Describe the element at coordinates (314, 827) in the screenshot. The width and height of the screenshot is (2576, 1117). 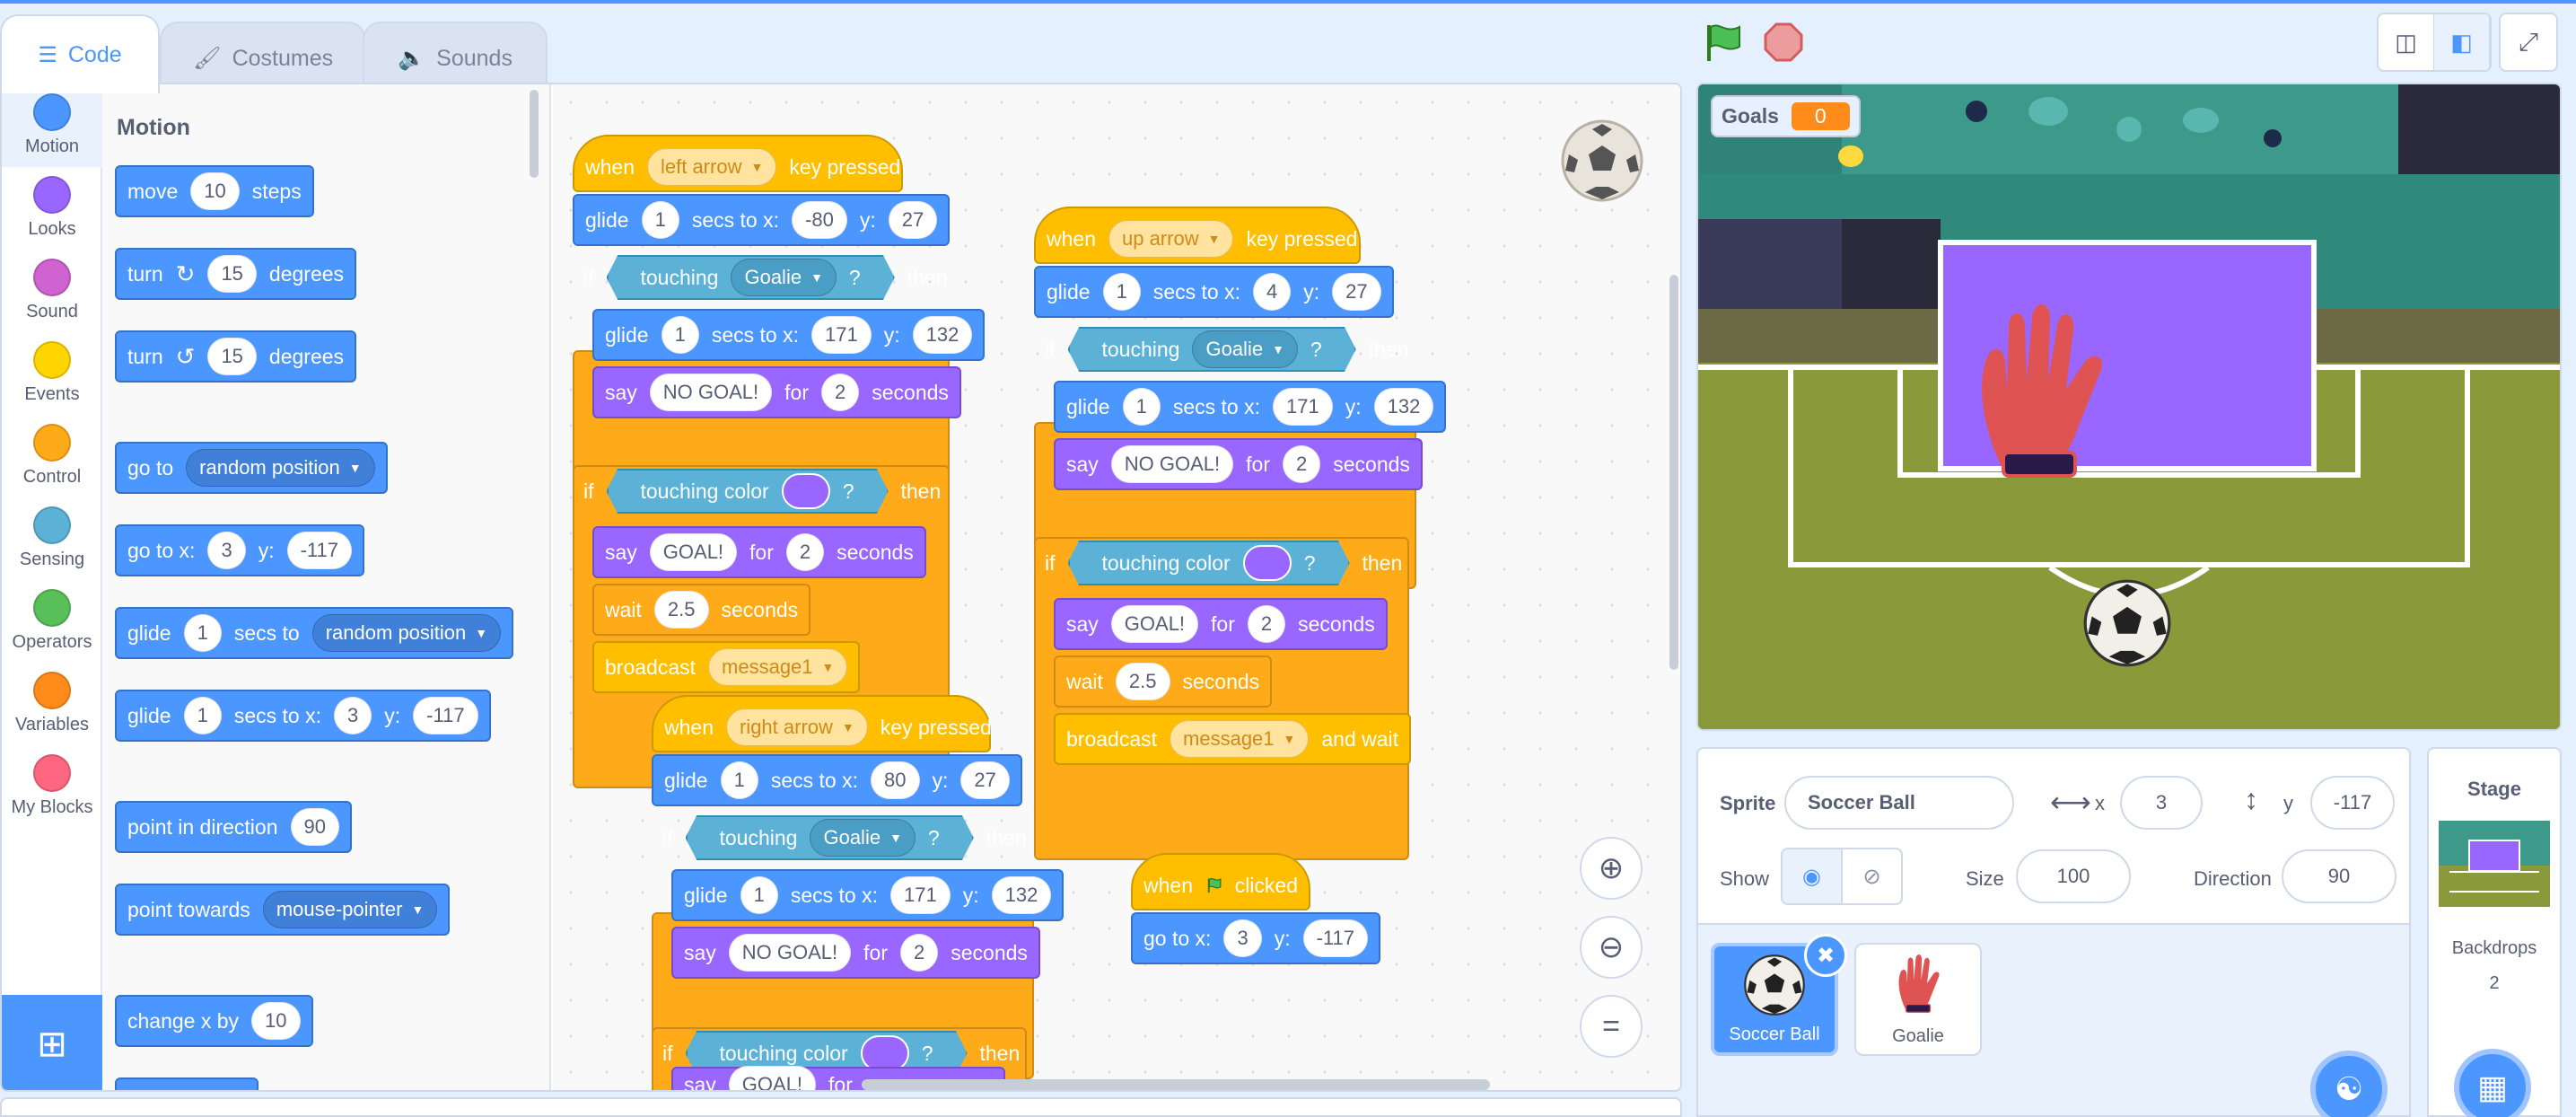
I see `block-input: 90` at that location.